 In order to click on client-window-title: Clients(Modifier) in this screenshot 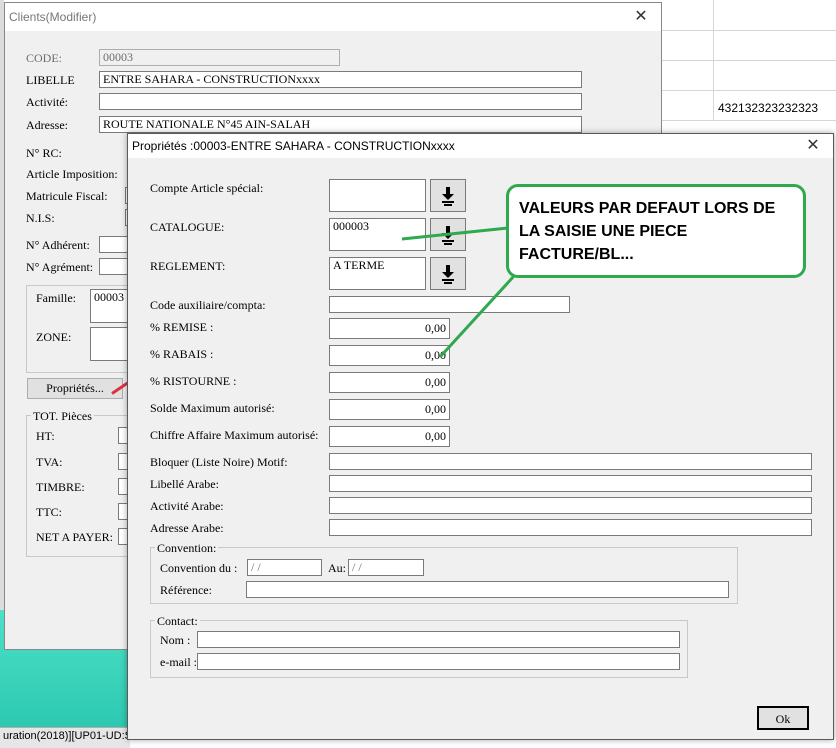, I will do `click(53, 17)`.